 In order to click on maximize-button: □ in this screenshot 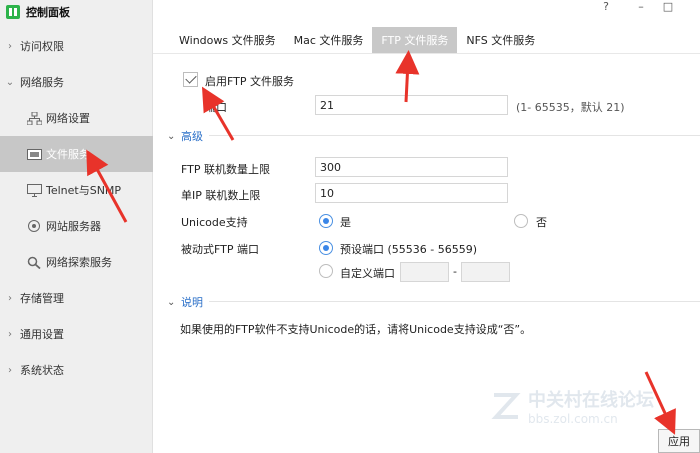, I will do `click(668, 8)`.